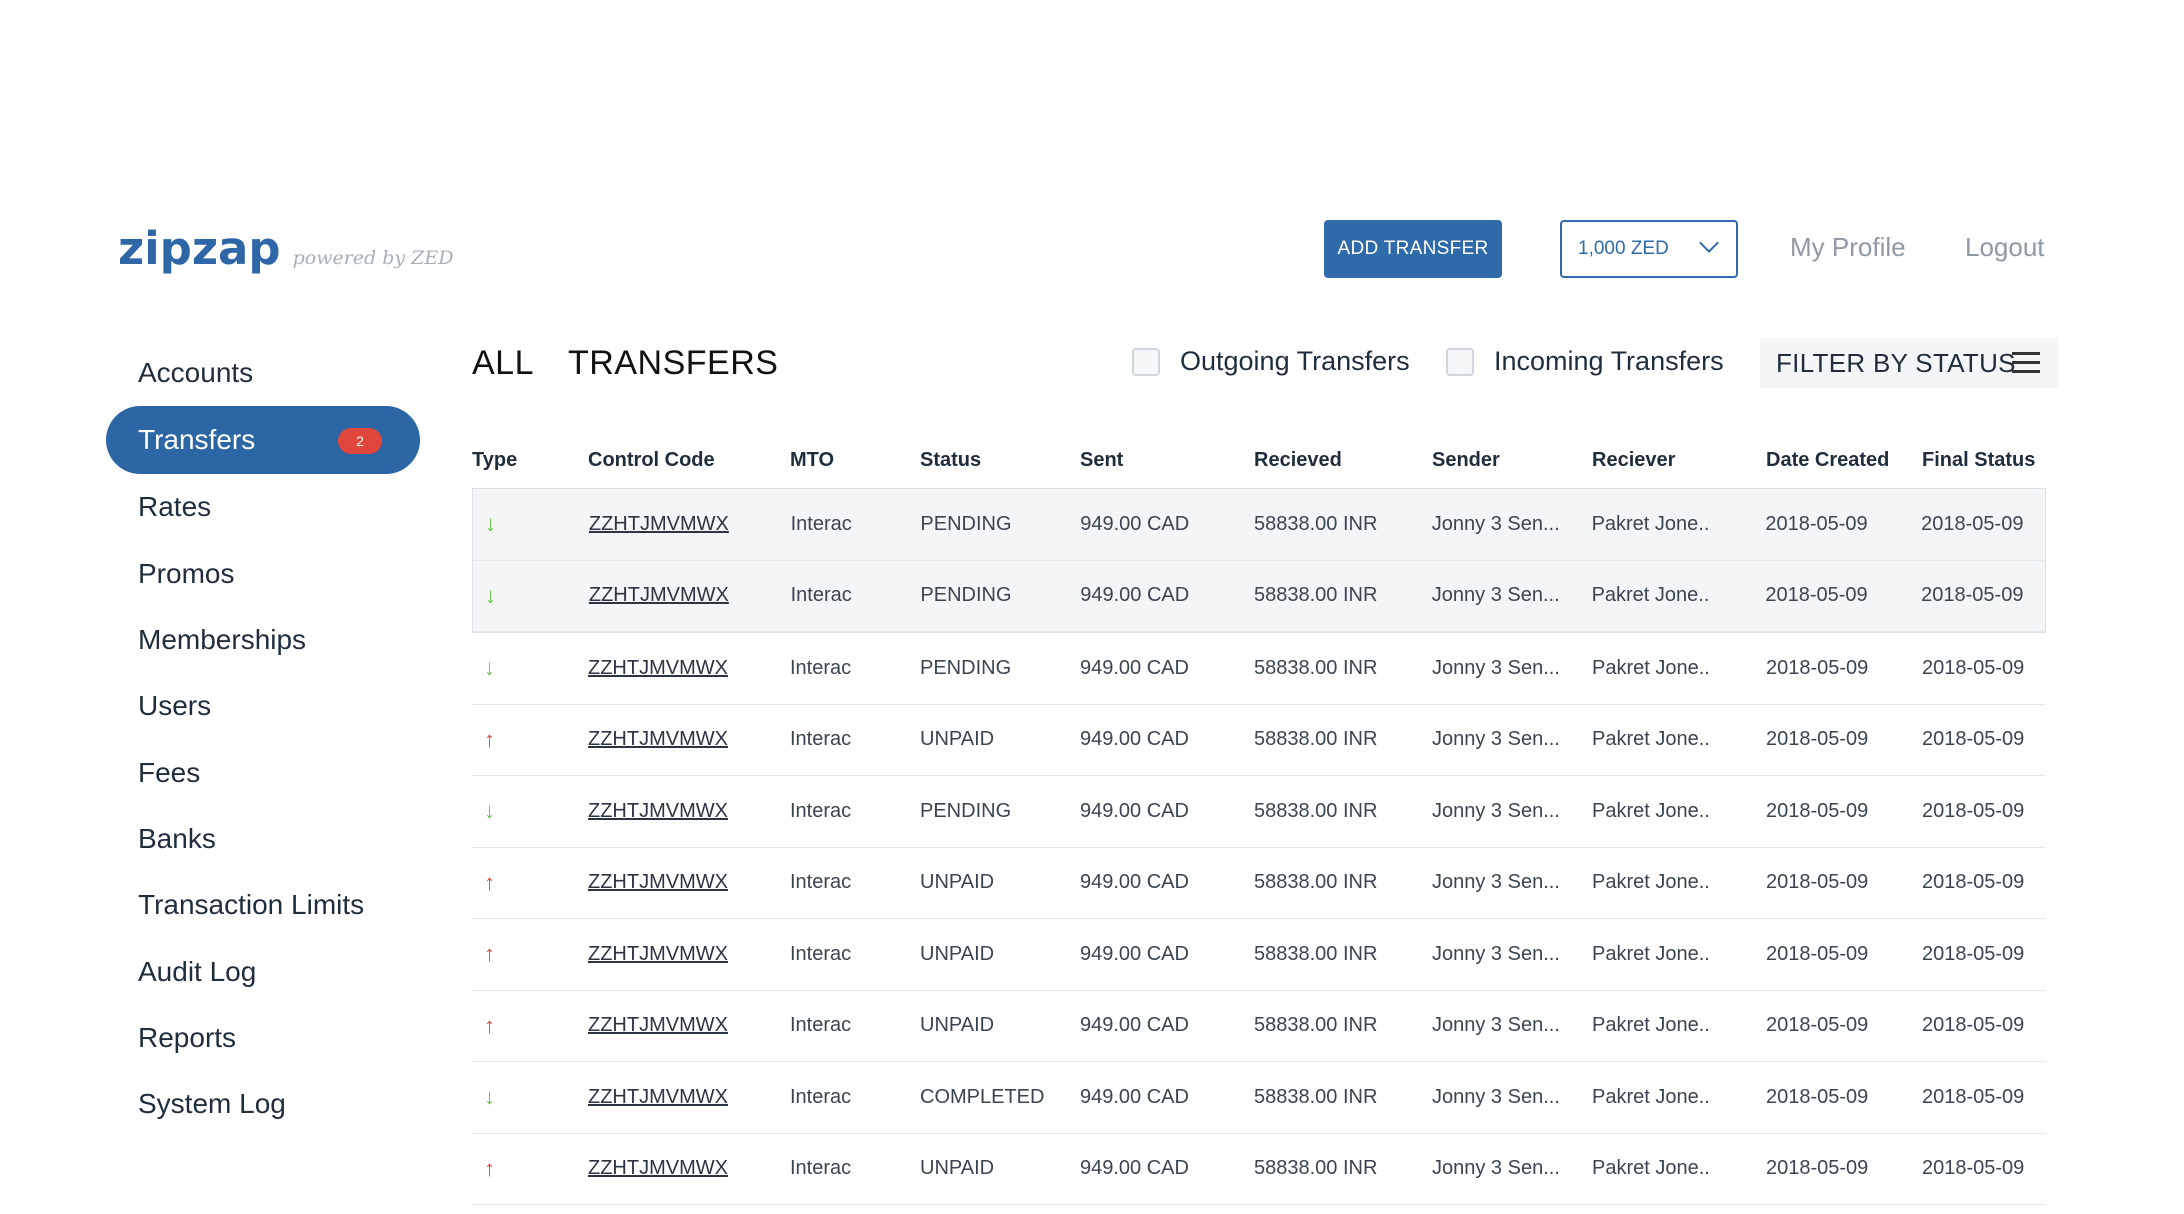  I want to click on add-transfer-button: ADD TRANSFER, so click(1413, 249).